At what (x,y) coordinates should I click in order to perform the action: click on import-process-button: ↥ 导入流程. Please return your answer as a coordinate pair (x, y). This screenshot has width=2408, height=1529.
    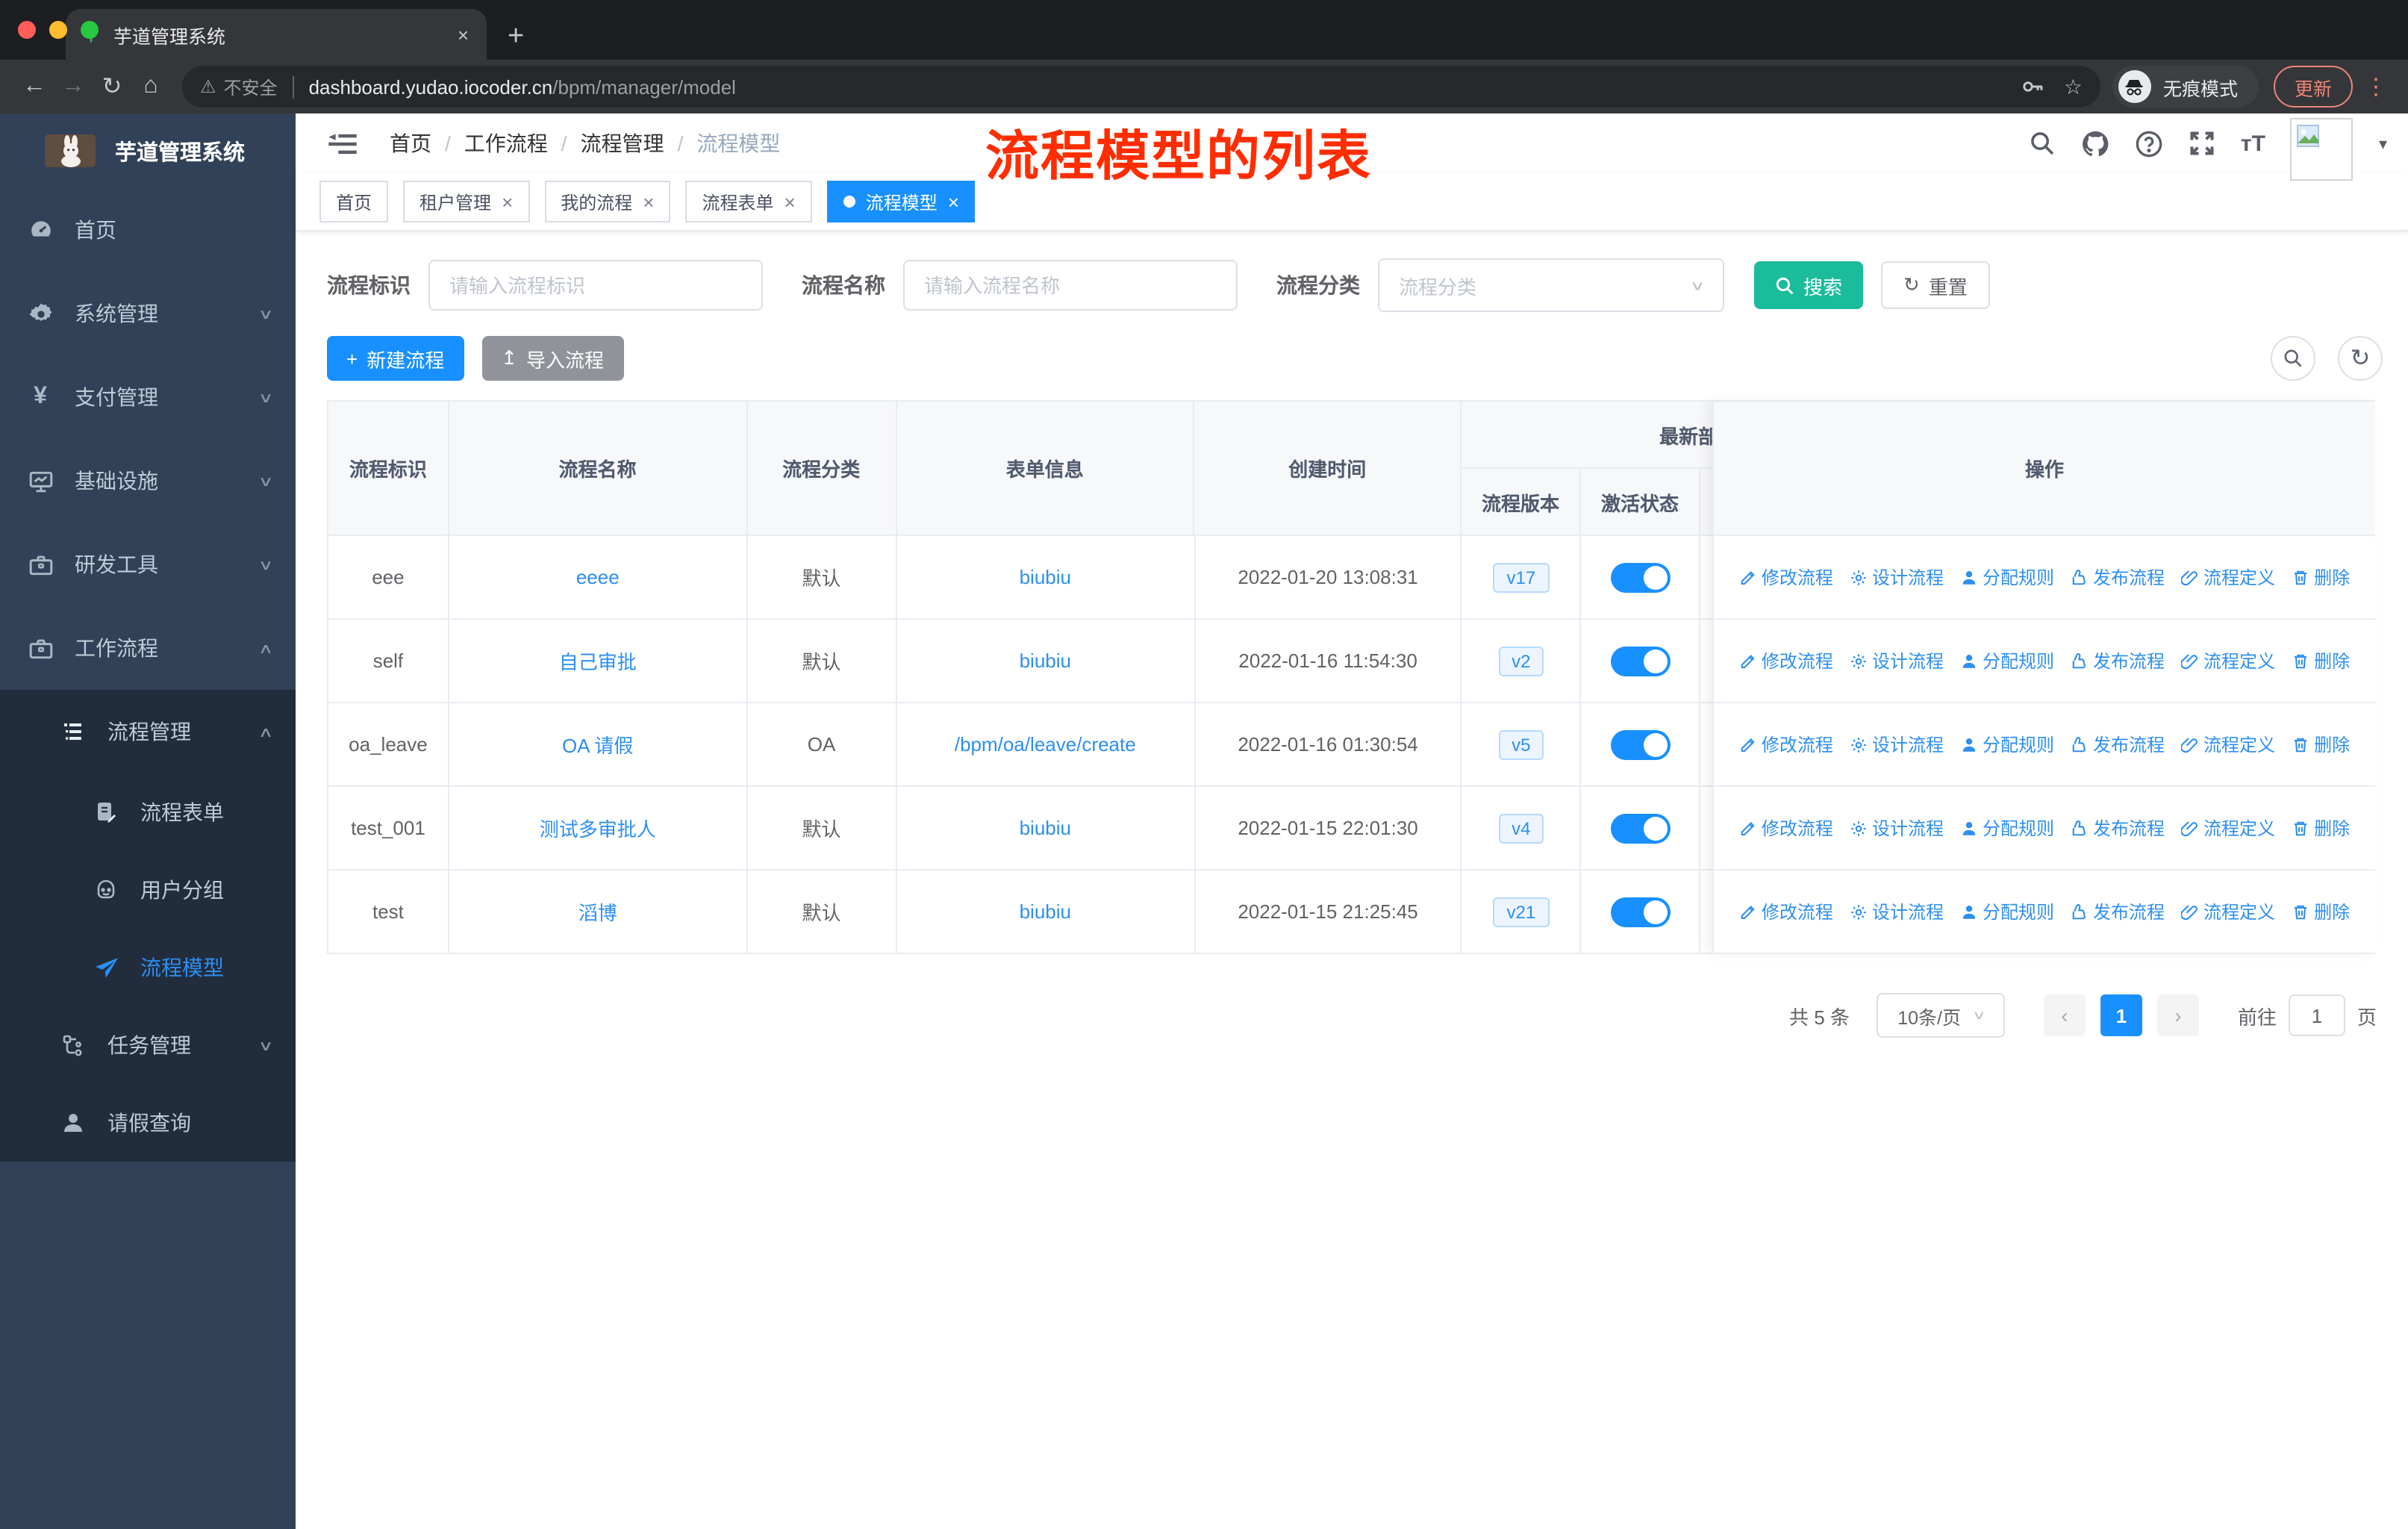
    Looking at the image, I should click on (552, 358).